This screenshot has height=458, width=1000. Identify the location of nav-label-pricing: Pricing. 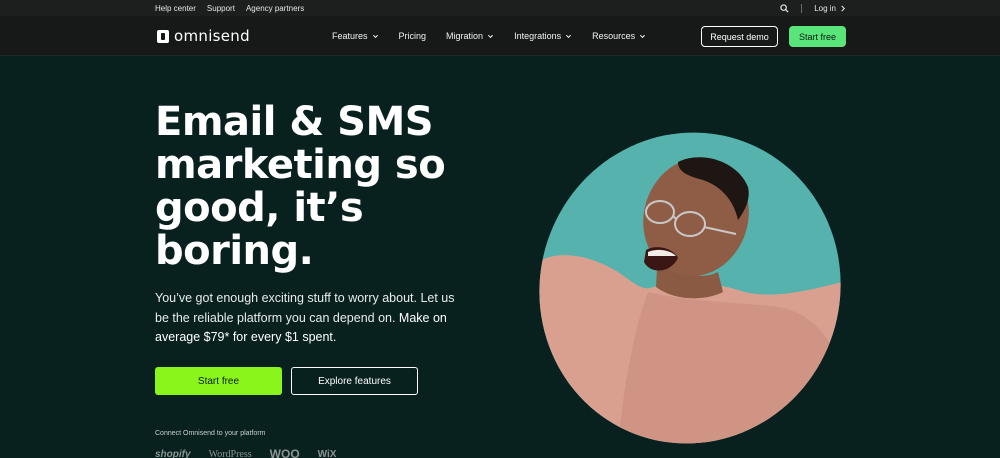
(412, 36).